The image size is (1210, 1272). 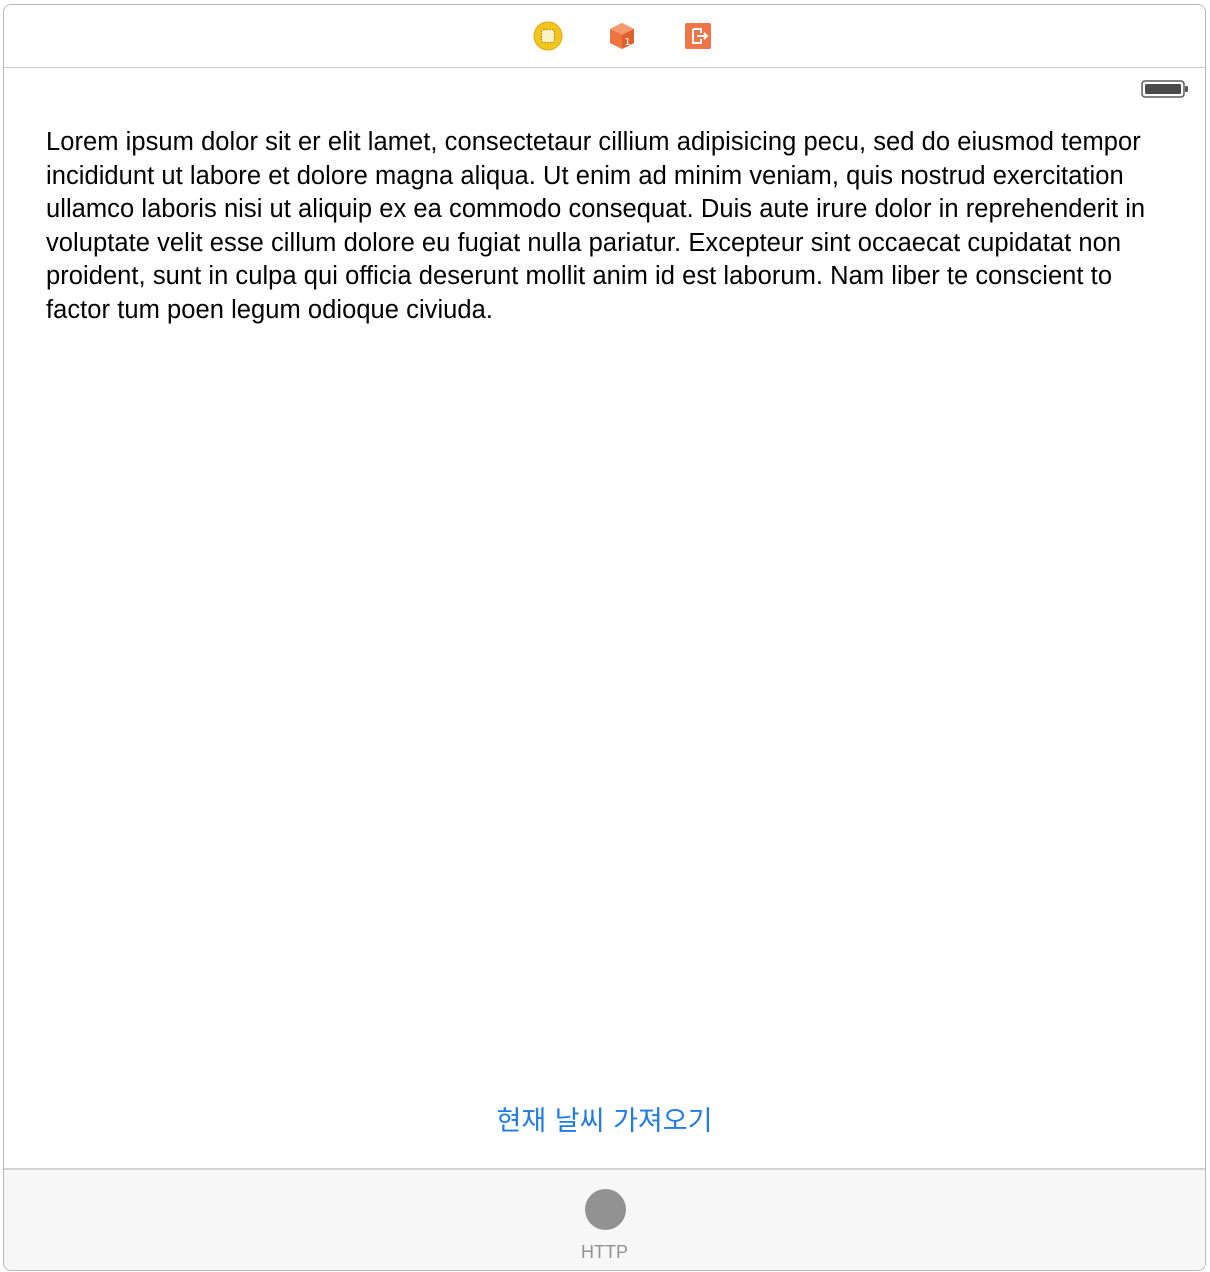 What do you see at coordinates (604, 36) in the screenshot?
I see `scene-dock: 1` at bounding box center [604, 36].